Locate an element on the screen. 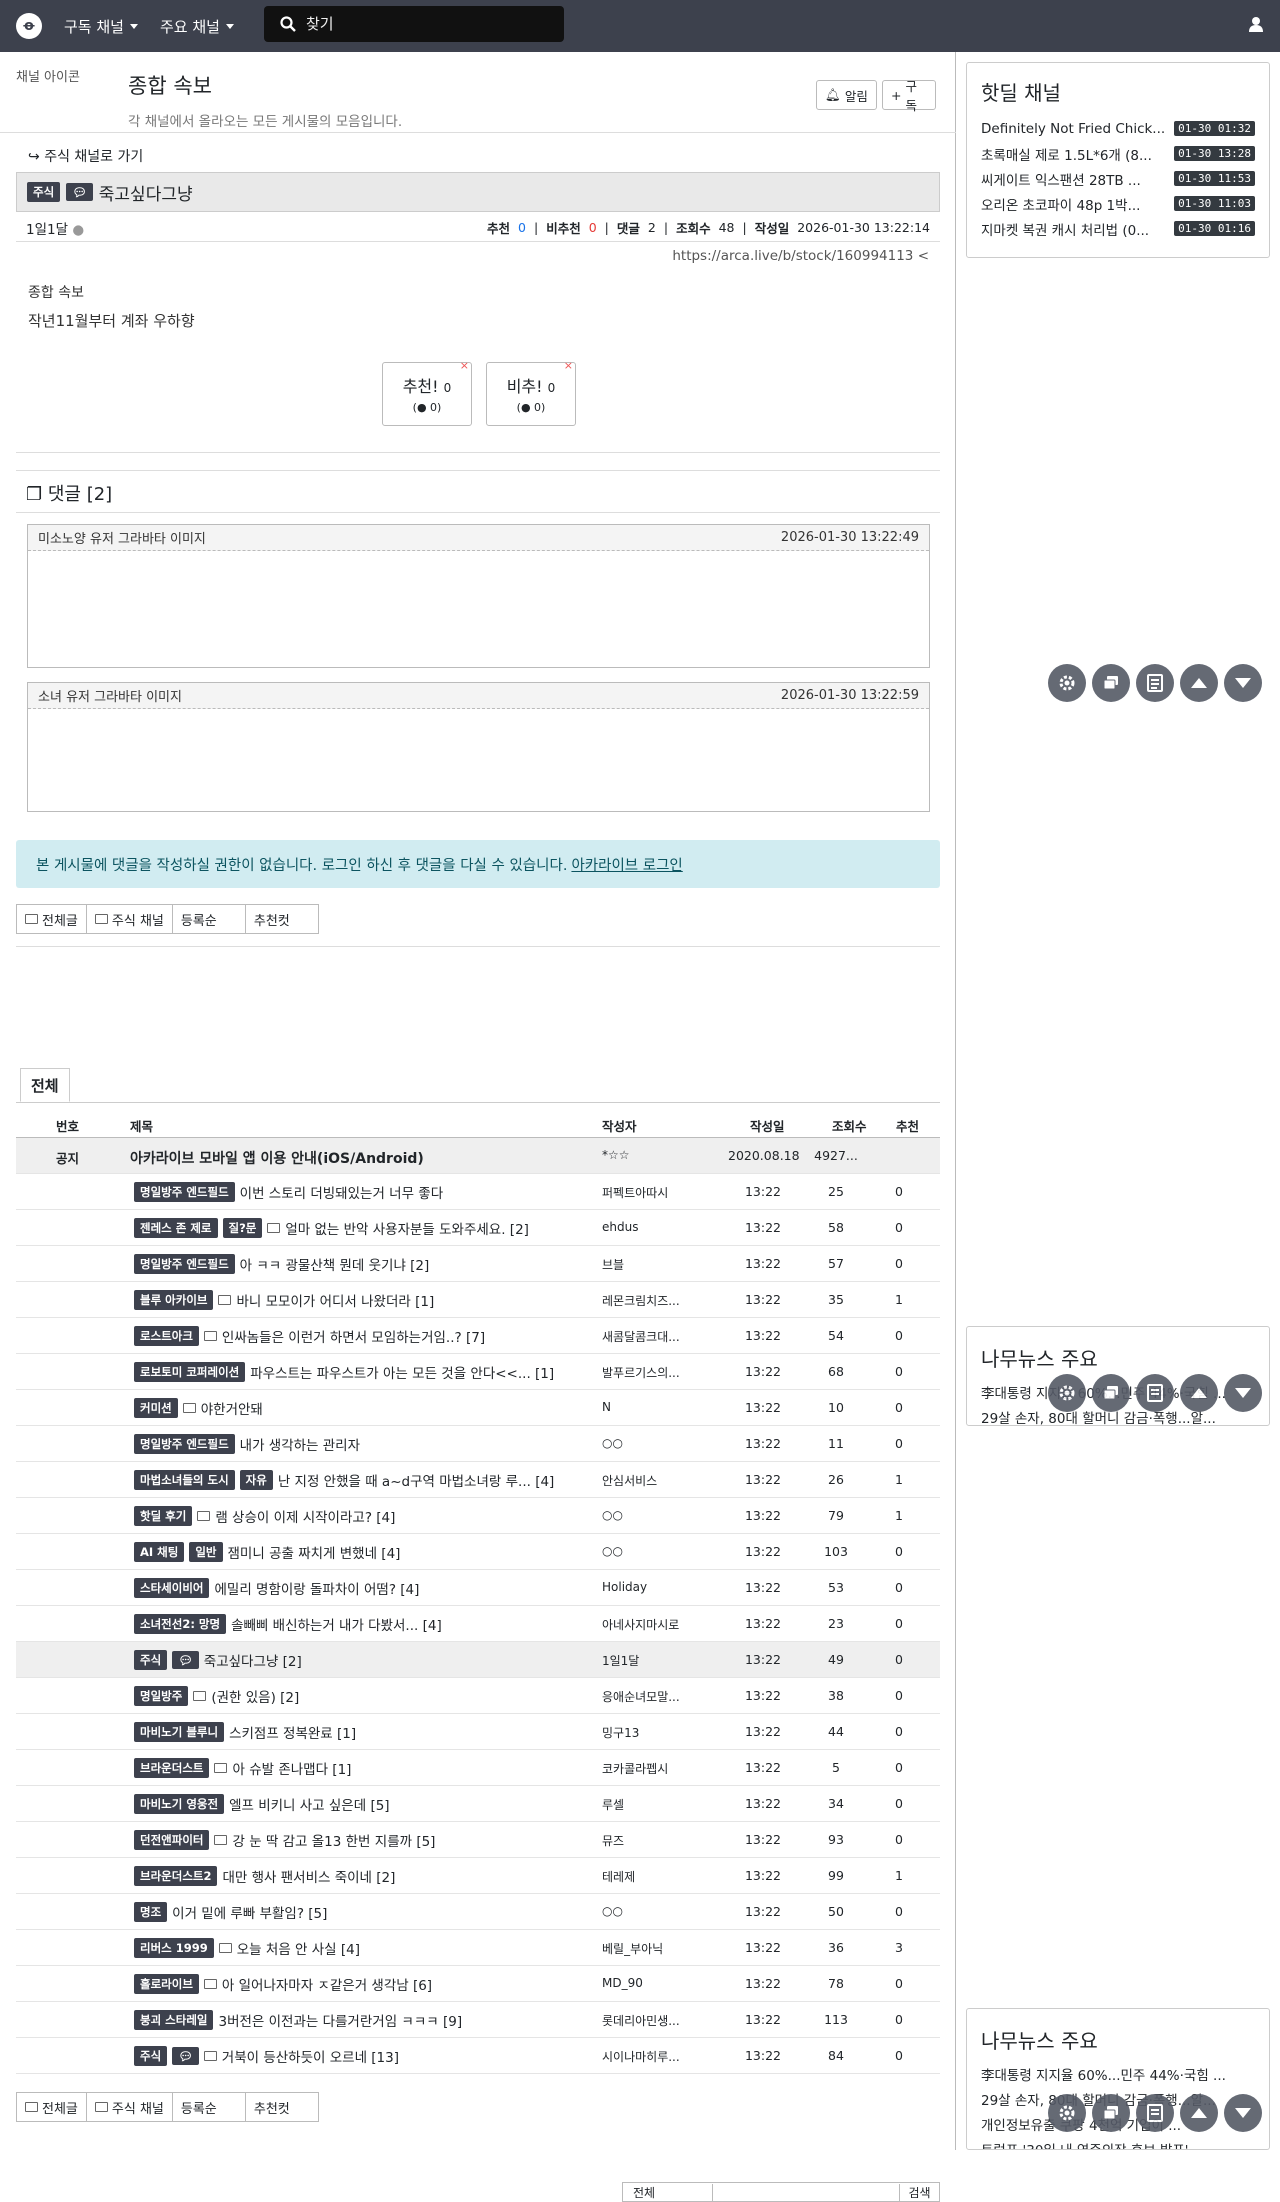 The image size is (1280, 2202). post-title: 아 ㅋㅋ 광물산책 뭔데 웃기냐 [2] is located at coordinates (335, 1264).